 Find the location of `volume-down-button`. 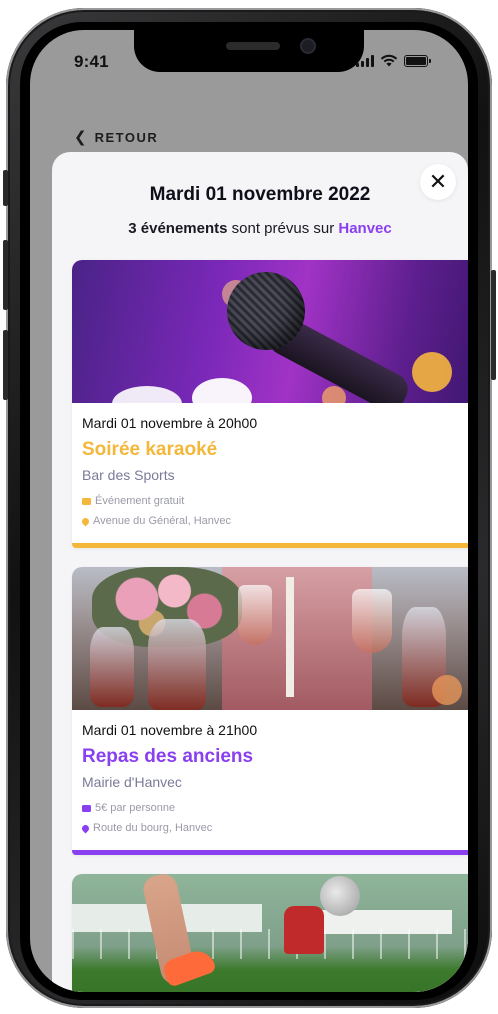

volume-down-button is located at coordinates (5, 365).